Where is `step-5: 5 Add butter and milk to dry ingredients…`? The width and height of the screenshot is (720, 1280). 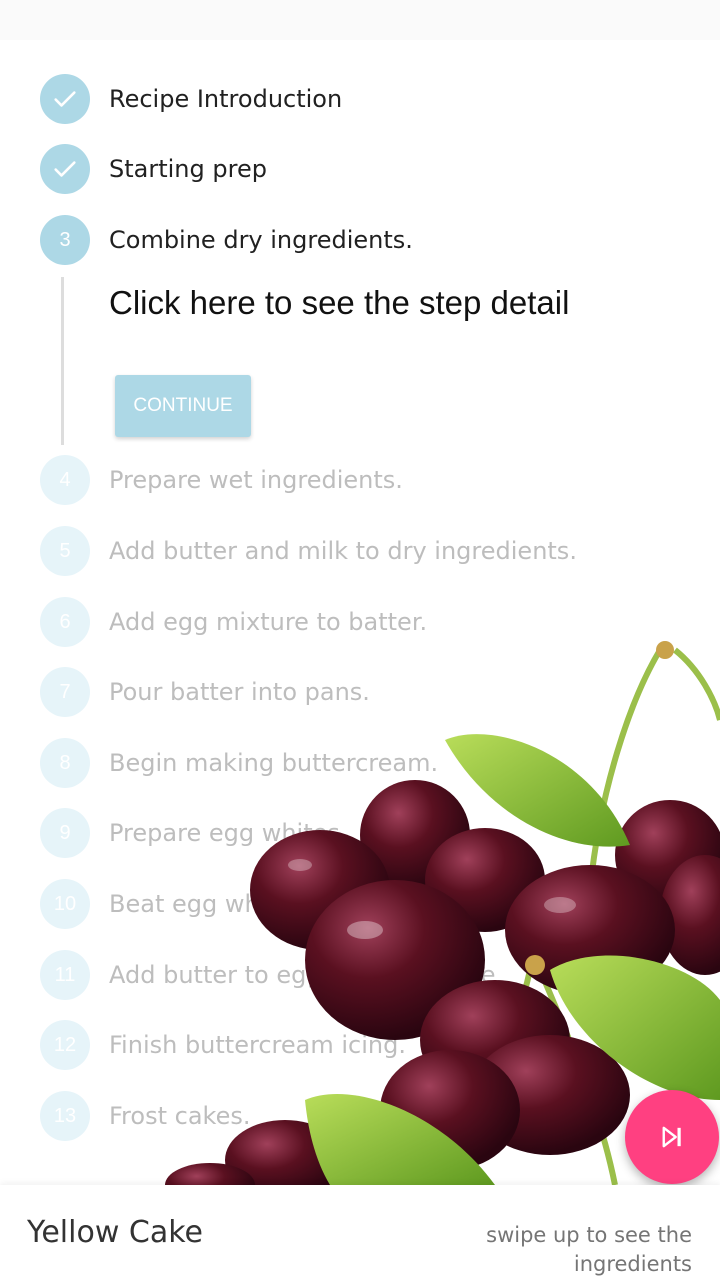
step-5: 5 Add butter and milk to dry ingredients… is located at coordinates (370, 551).